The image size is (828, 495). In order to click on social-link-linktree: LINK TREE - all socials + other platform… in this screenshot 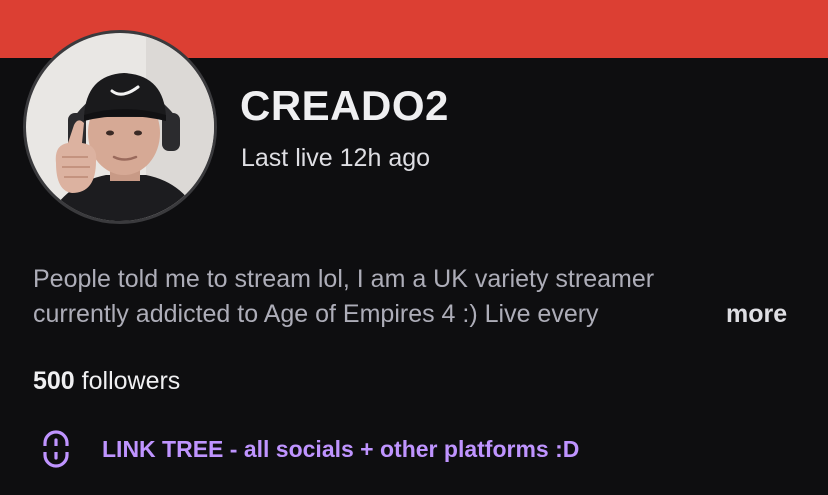, I will do `click(308, 449)`.